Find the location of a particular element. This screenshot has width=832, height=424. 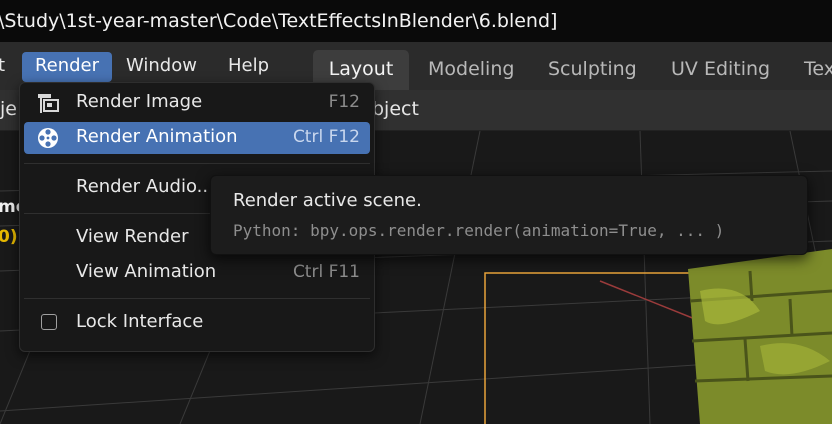

menu-help: Help is located at coordinates (248, 67).